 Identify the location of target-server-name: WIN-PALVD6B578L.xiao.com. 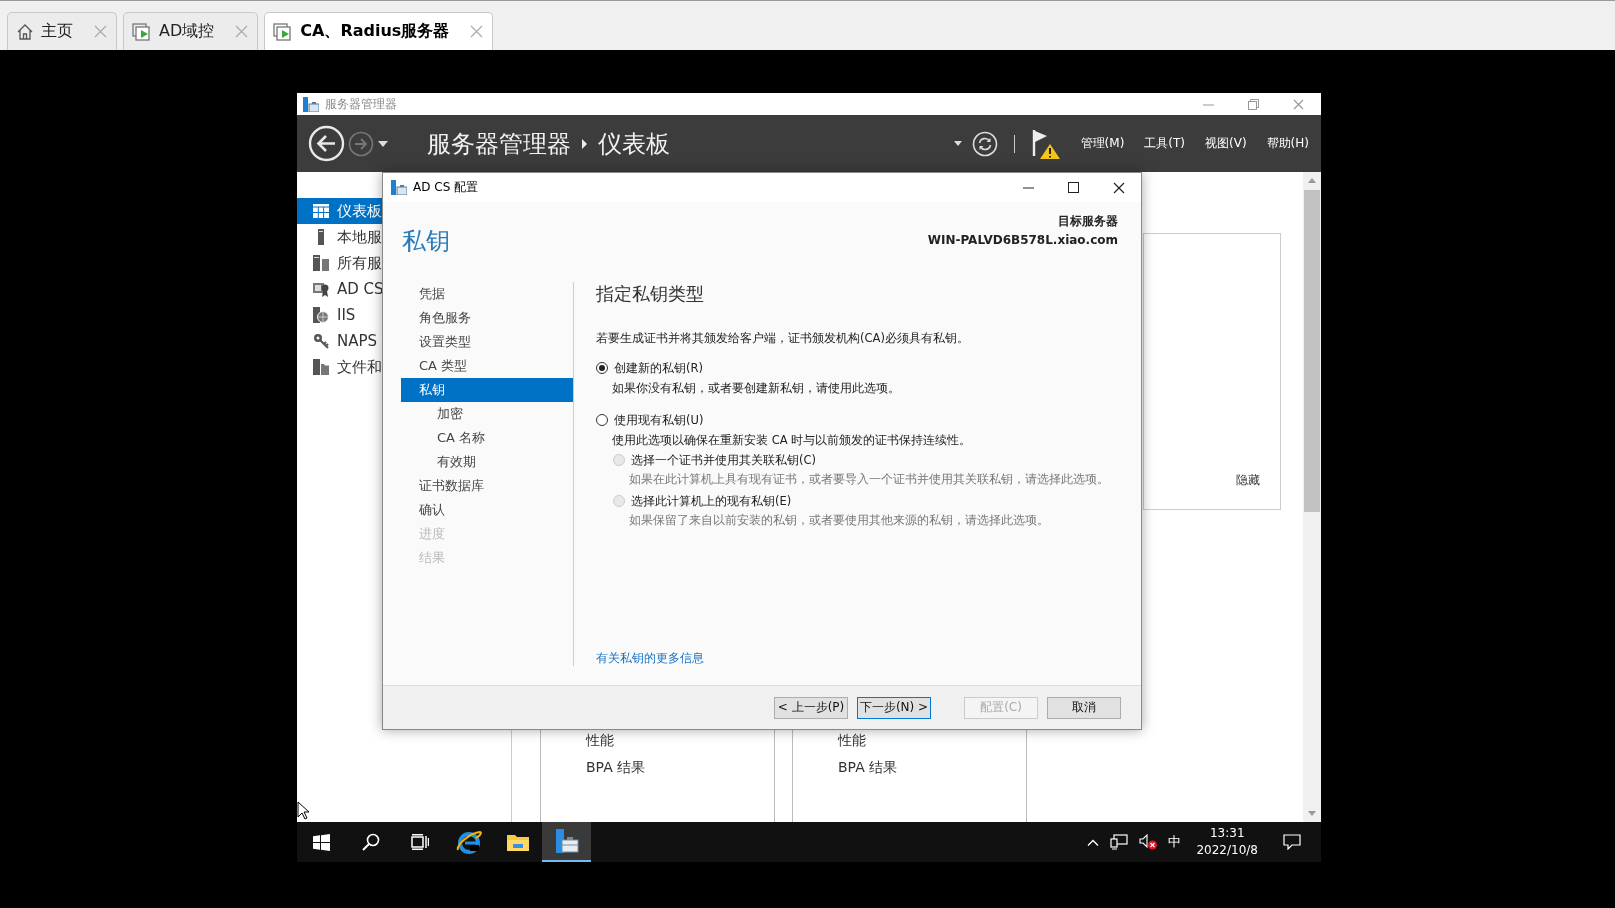
(1022, 240).